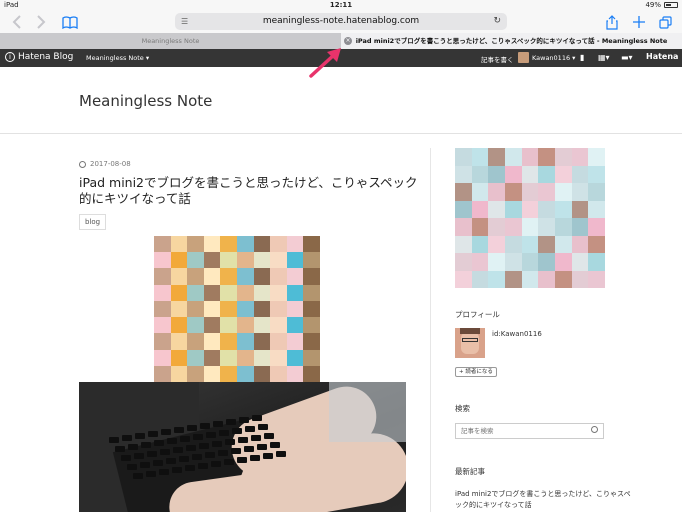  I want to click on search-icon, so click(594, 429).